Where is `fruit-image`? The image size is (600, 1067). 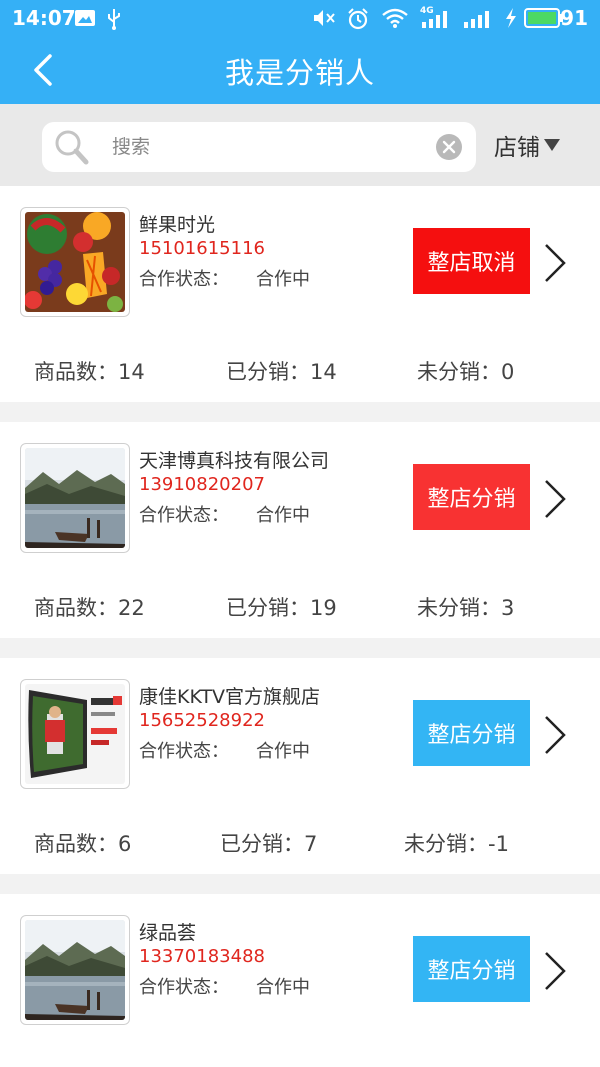
fruit-image is located at coordinates (75, 262).